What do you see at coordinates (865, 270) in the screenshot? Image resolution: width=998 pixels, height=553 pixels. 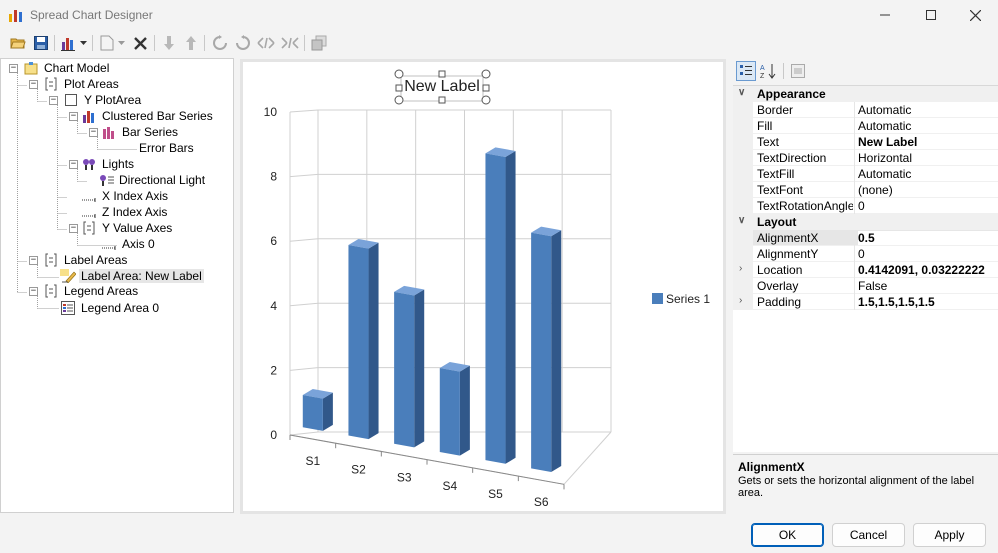 I see `prop-row-location: › Location 0.4142091, 0.03222222` at bounding box center [865, 270].